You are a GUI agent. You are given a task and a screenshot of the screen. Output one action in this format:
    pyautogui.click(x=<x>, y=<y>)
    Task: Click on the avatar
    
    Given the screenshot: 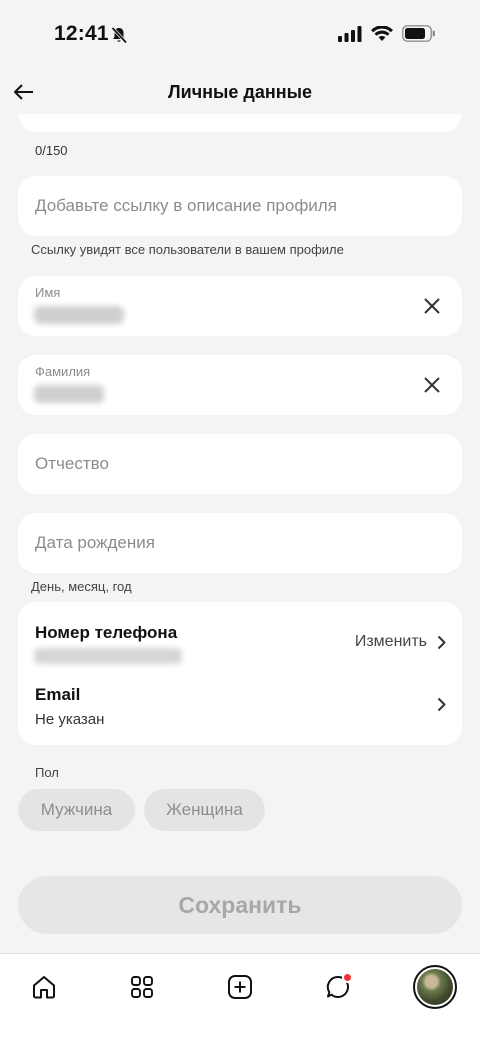 What is the action you would take?
    pyautogui.click(x=435, y=987)
    